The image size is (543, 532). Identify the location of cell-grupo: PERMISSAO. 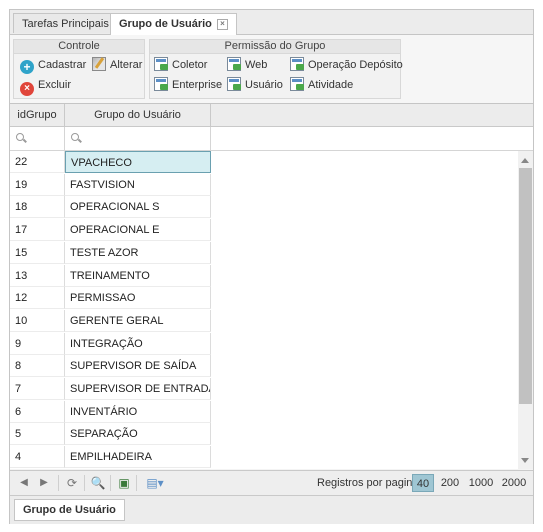
(138, 298).